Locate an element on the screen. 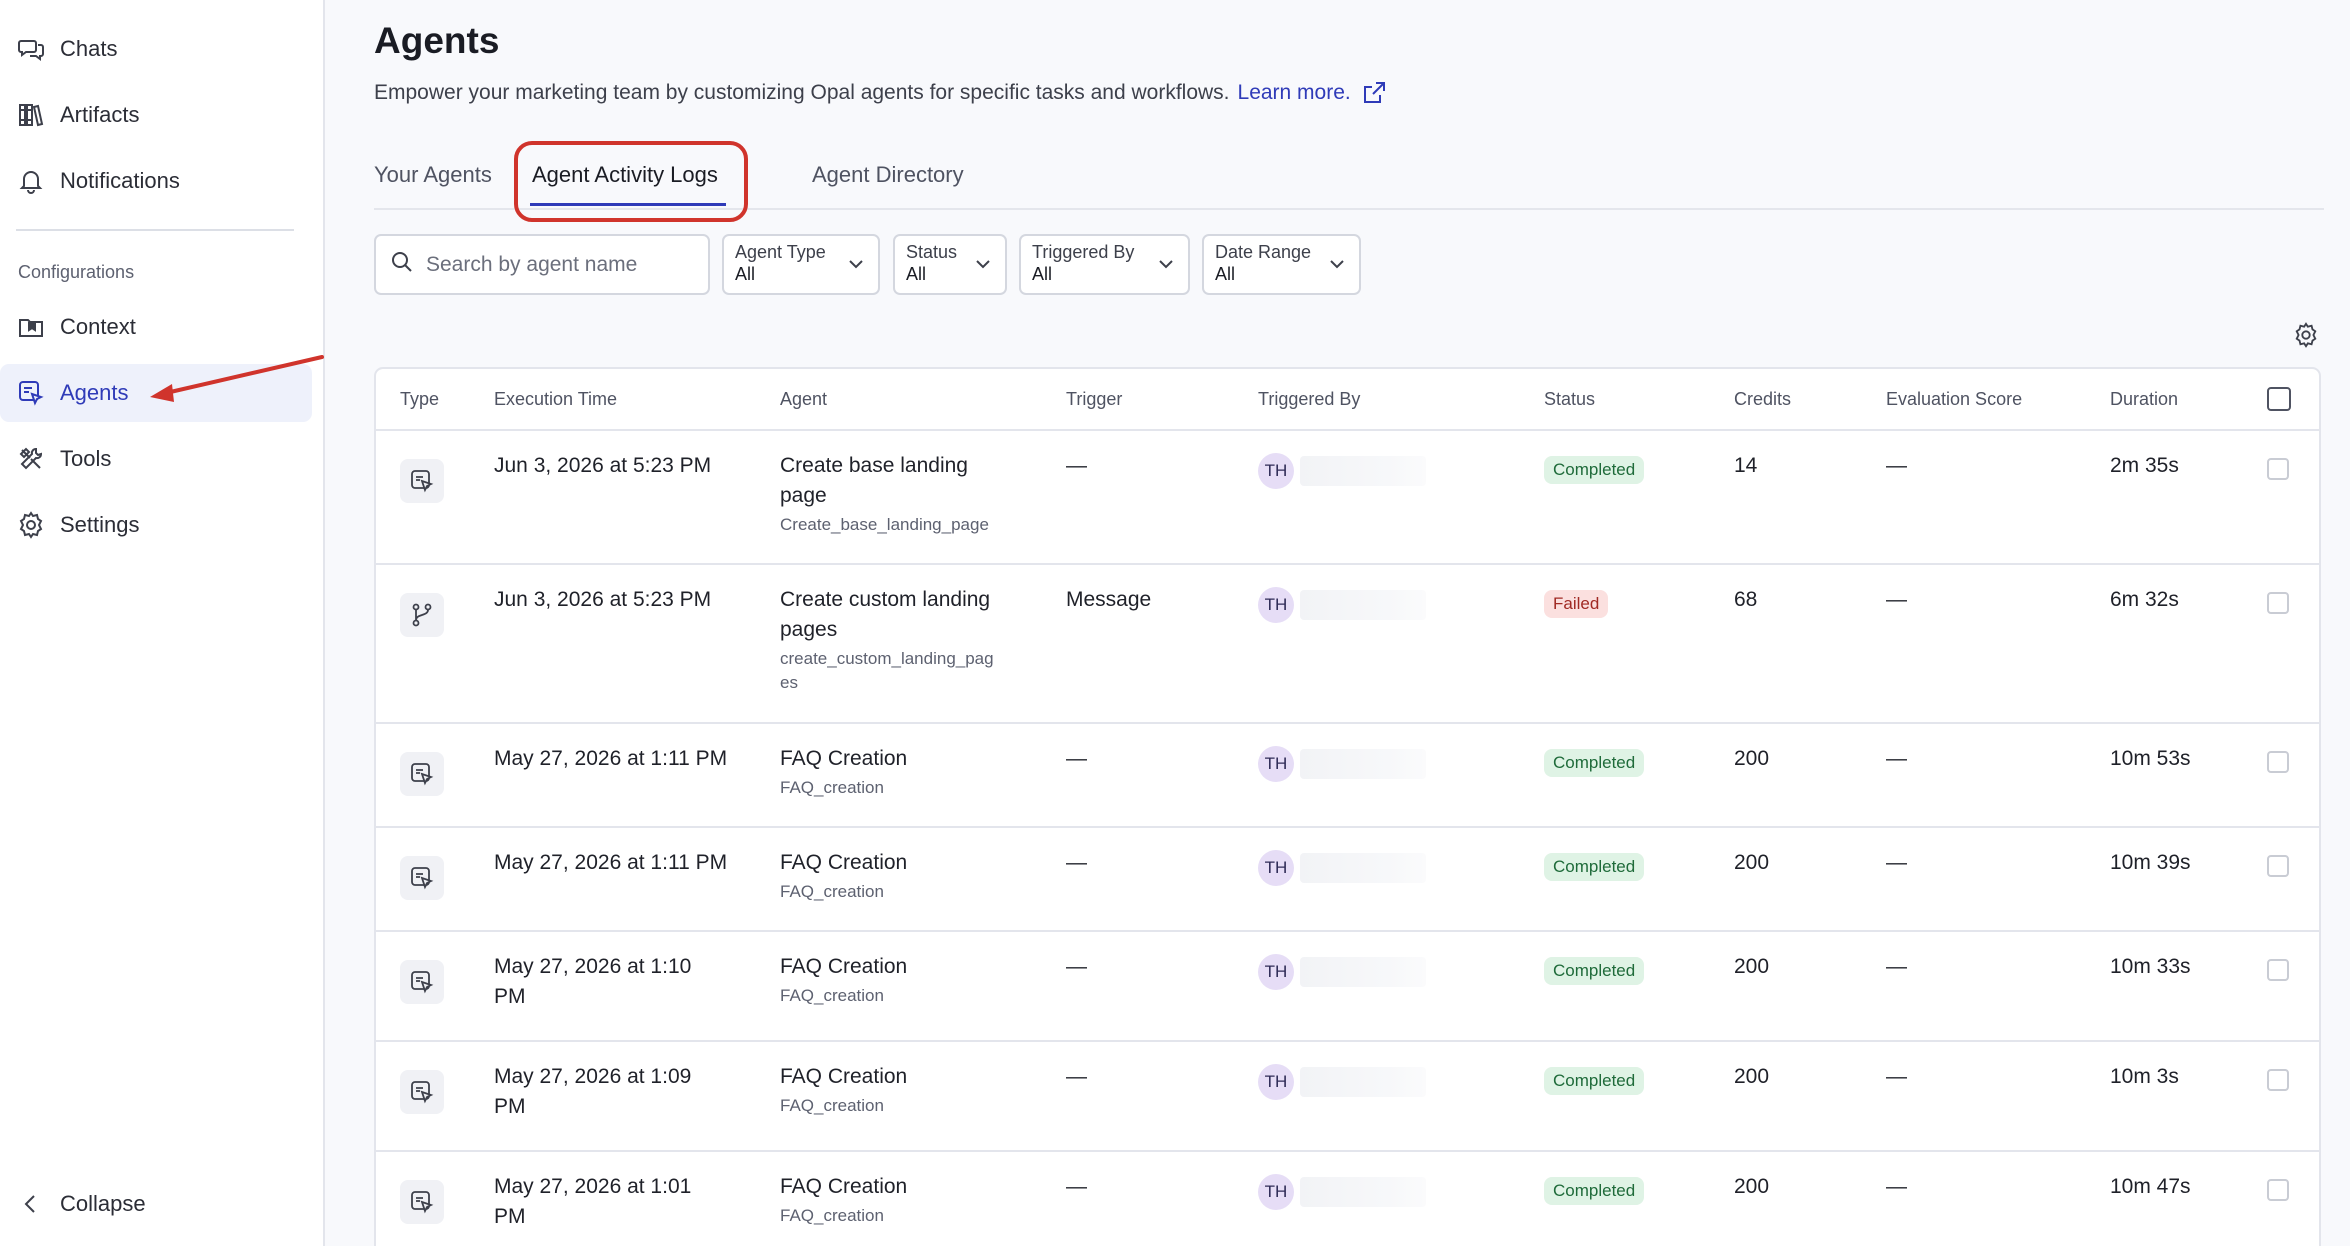 Image resolution: width=2350 pixels, height=1246 pixels. sidebar-item-context: Context is located at coordinates (156, 327).